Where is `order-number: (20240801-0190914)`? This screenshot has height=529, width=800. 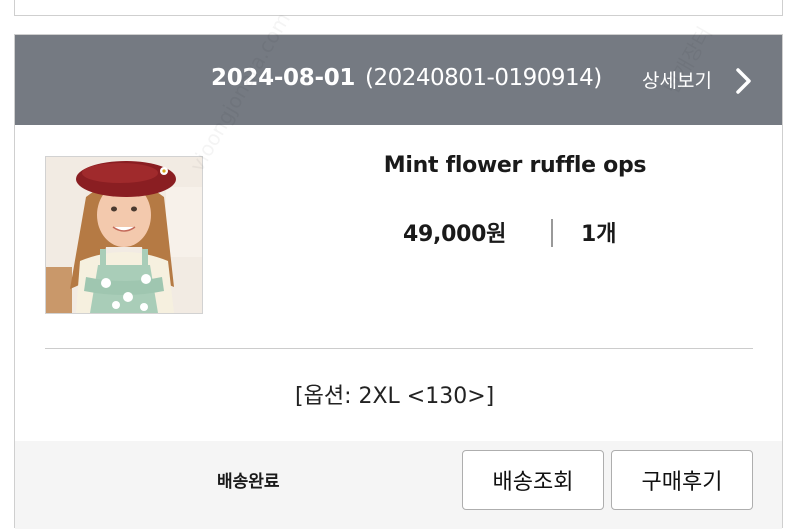 order-number: (20240801-0190914) is located at coordinates (483, 78).